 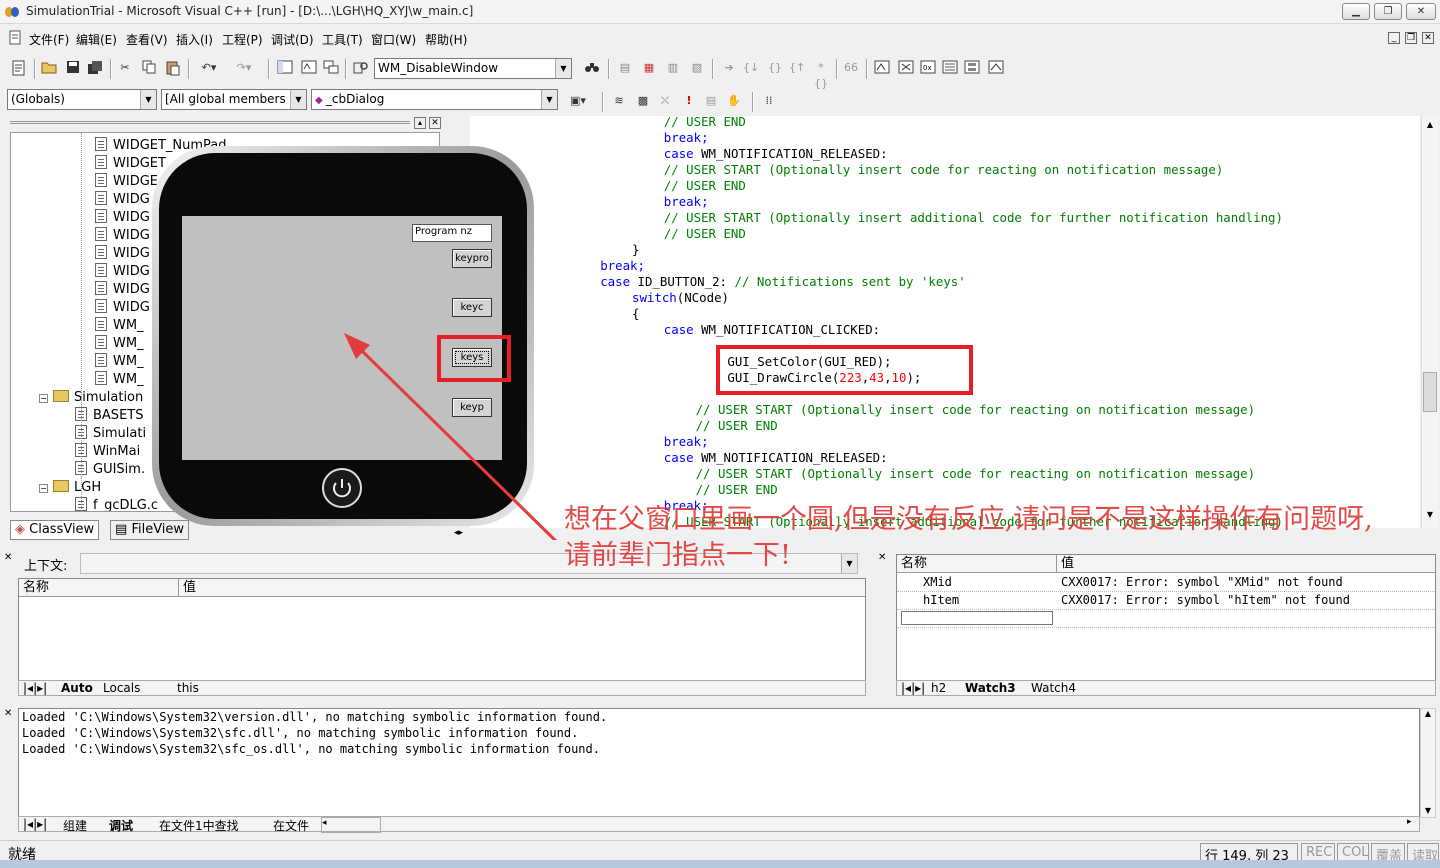 What do you see at coordinates (972, 68) in the screenshot?
I see `call-stack-icon` at bounding box center [972, 68].